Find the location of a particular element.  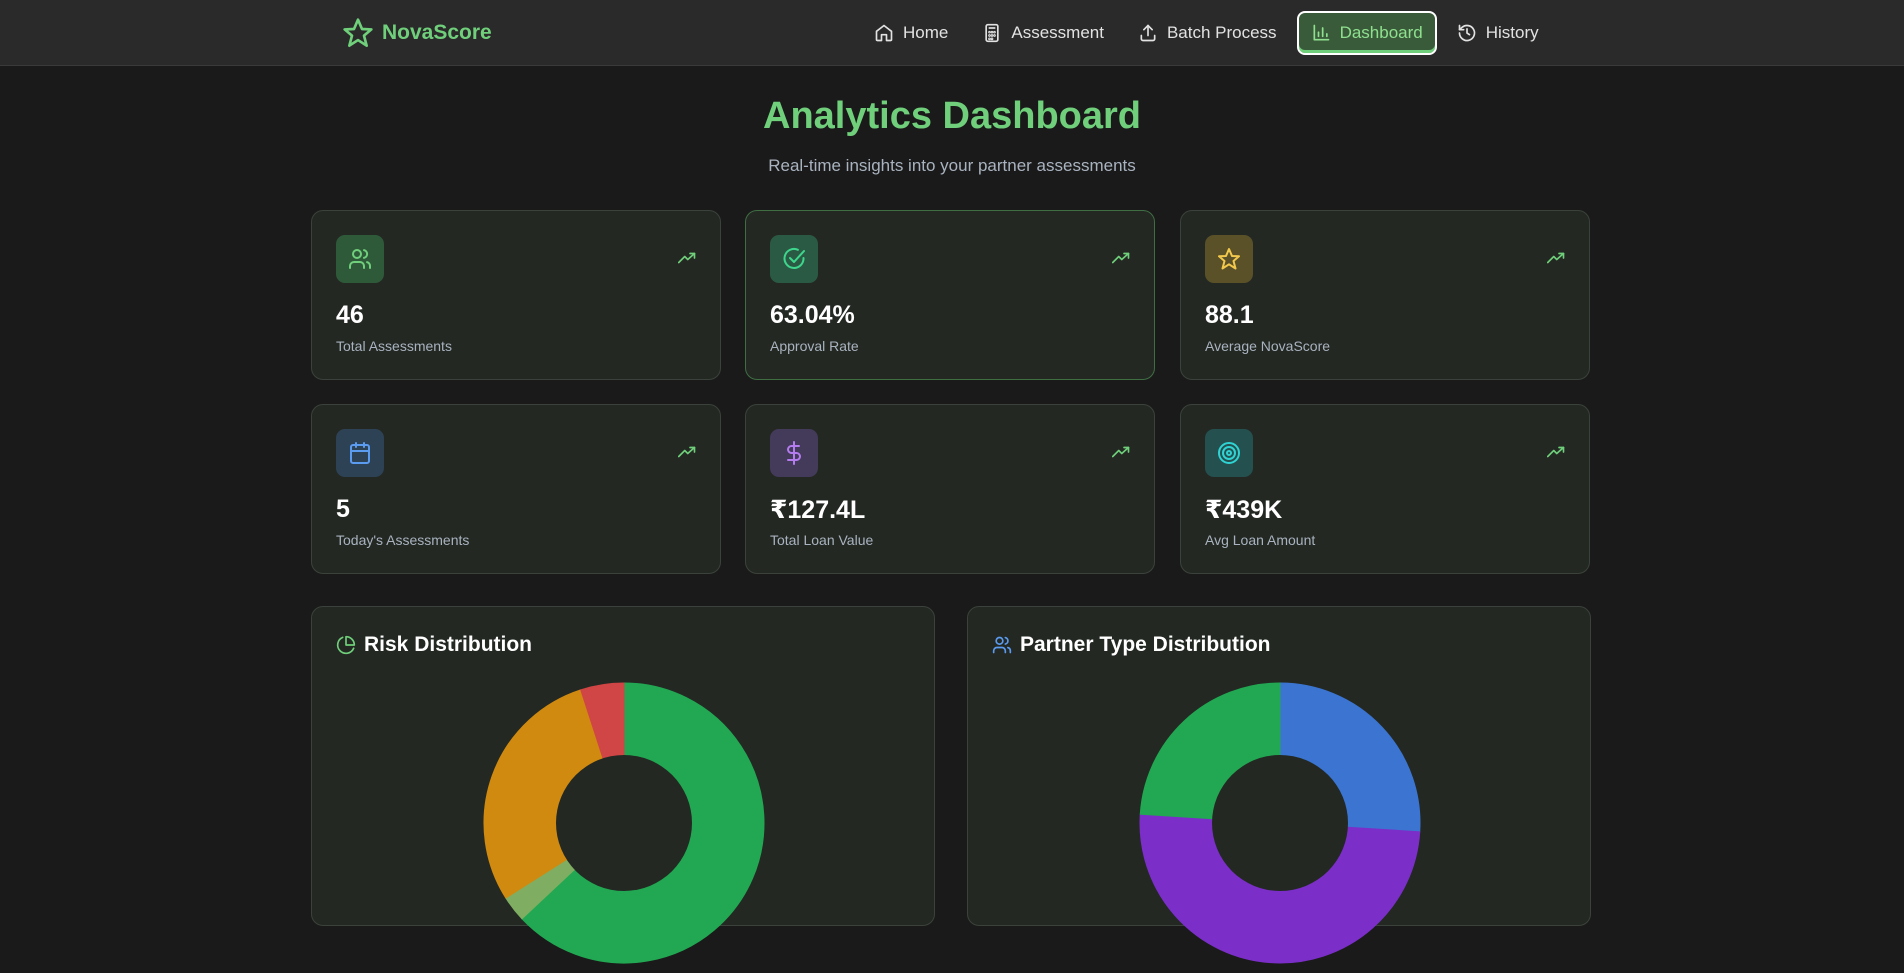

nav-assessment: Assessment is located at coordinates (1043, 33).